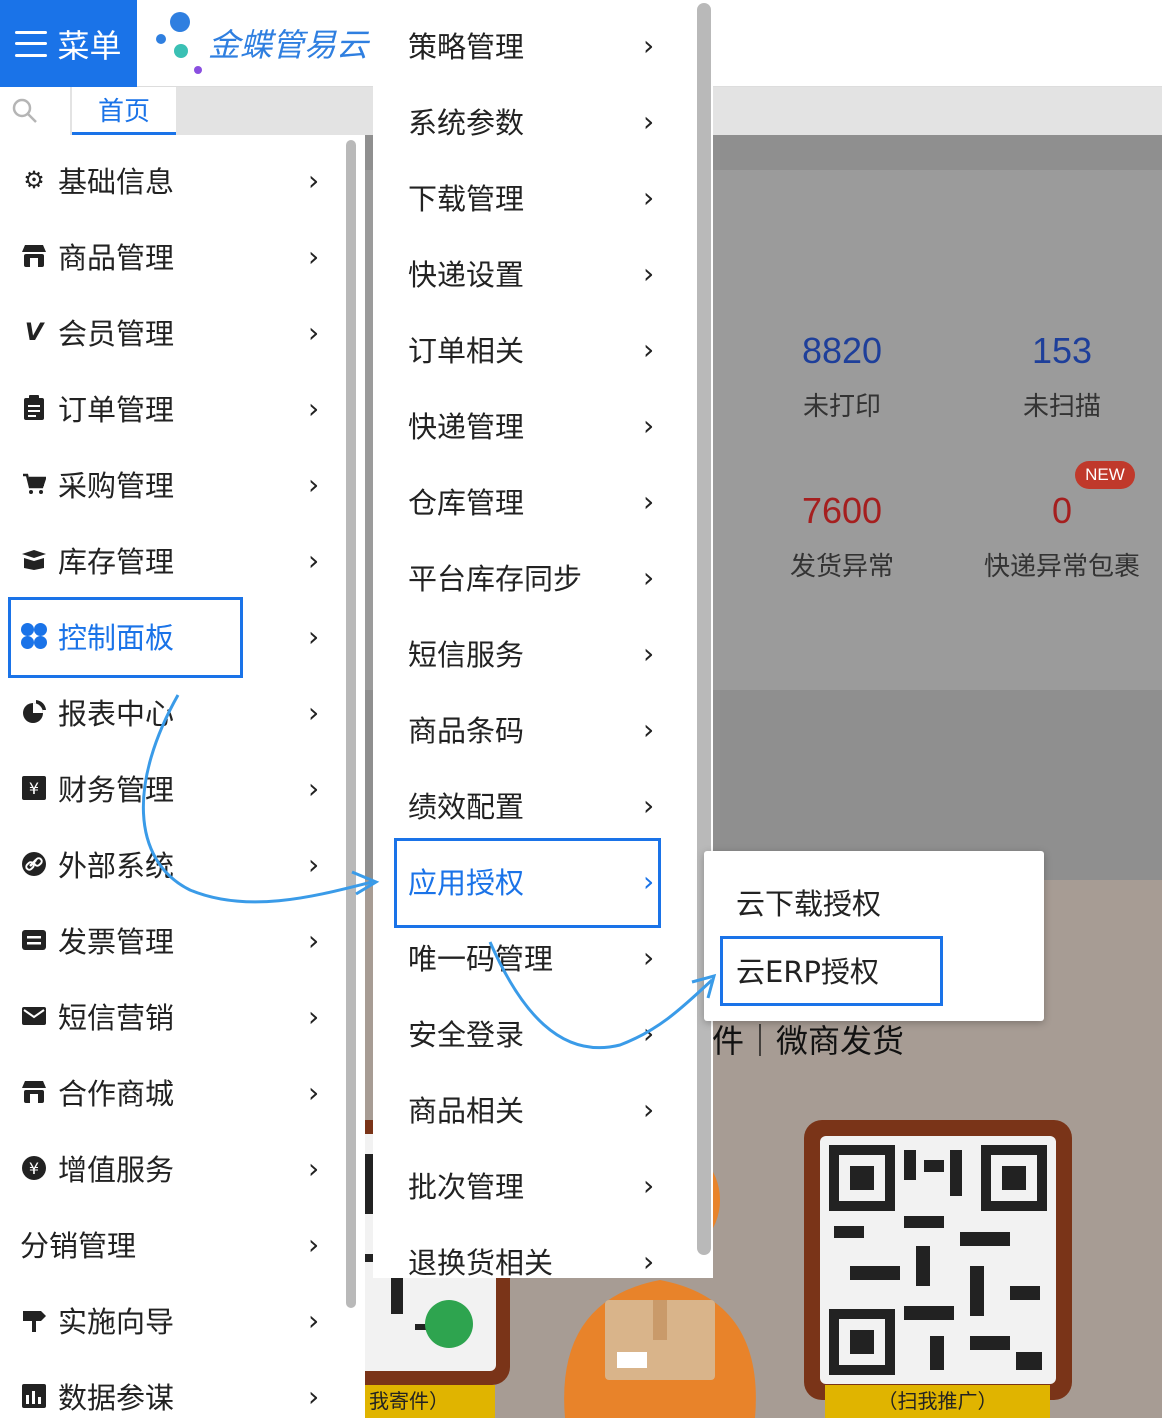 This screenshot has width=1162, height=1418. What do you see at coordinates (543, 45) in the screenshot?
I see `submenu-item-strategy: 策略管理 ›` at bounding box center [543, 45].